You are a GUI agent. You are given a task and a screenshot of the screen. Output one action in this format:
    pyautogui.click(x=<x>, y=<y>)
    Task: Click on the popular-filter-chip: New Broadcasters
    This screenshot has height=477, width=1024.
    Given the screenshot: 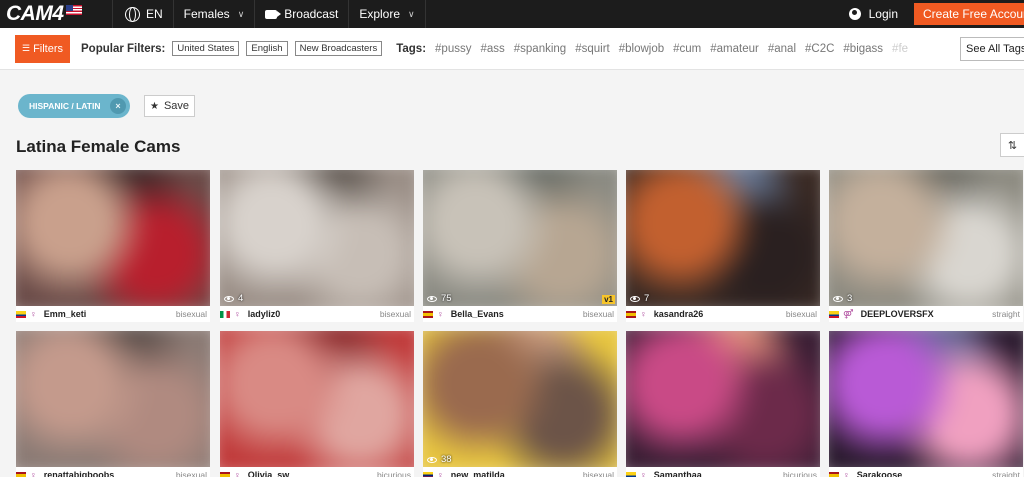 What is the action you would take?
    pyautogui.click(x=338, y=48)
    